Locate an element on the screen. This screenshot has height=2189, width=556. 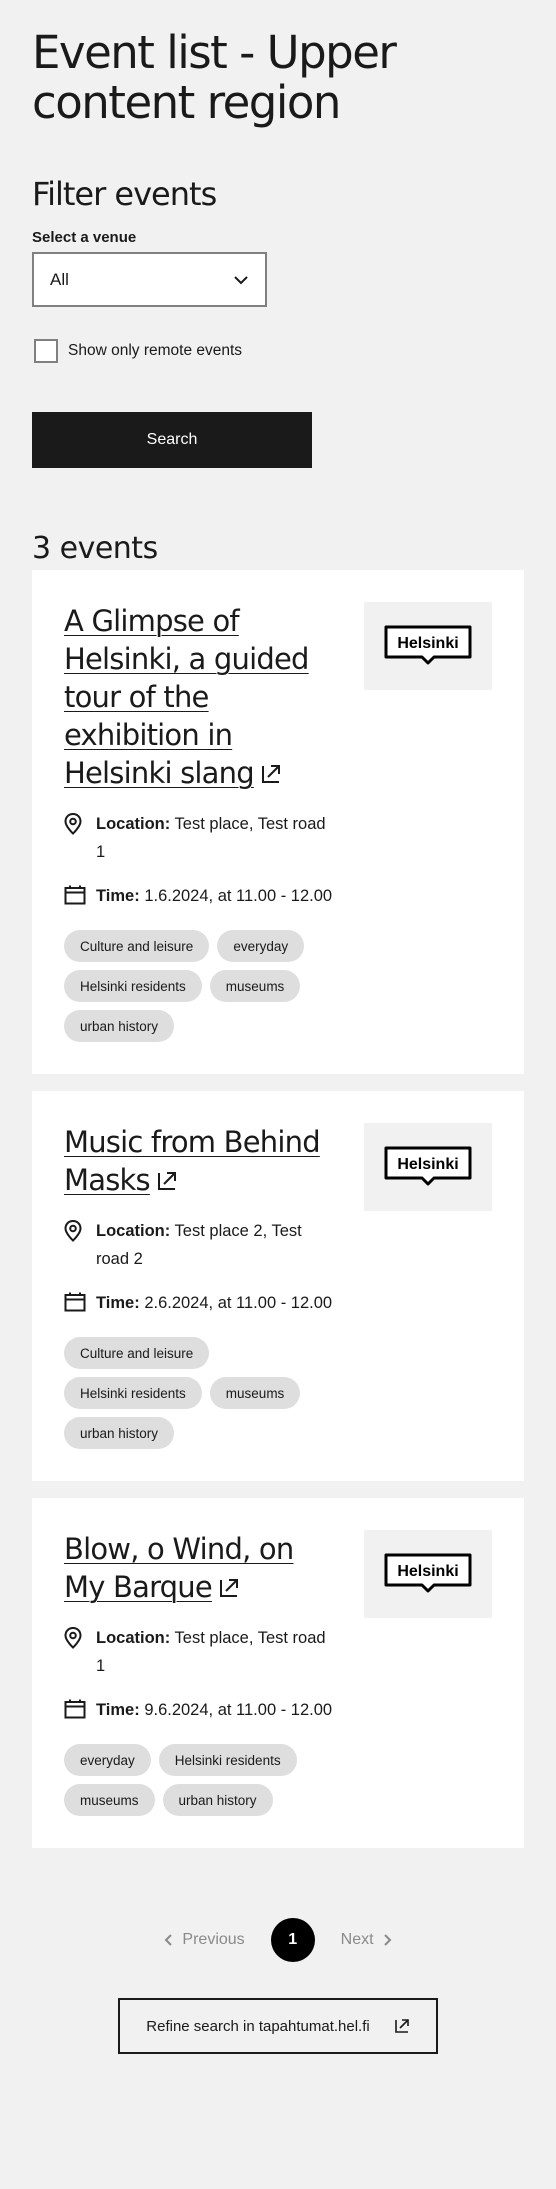
event-location: Location: Test place 2, Test road 2 is located at coordinates (201, 1245).